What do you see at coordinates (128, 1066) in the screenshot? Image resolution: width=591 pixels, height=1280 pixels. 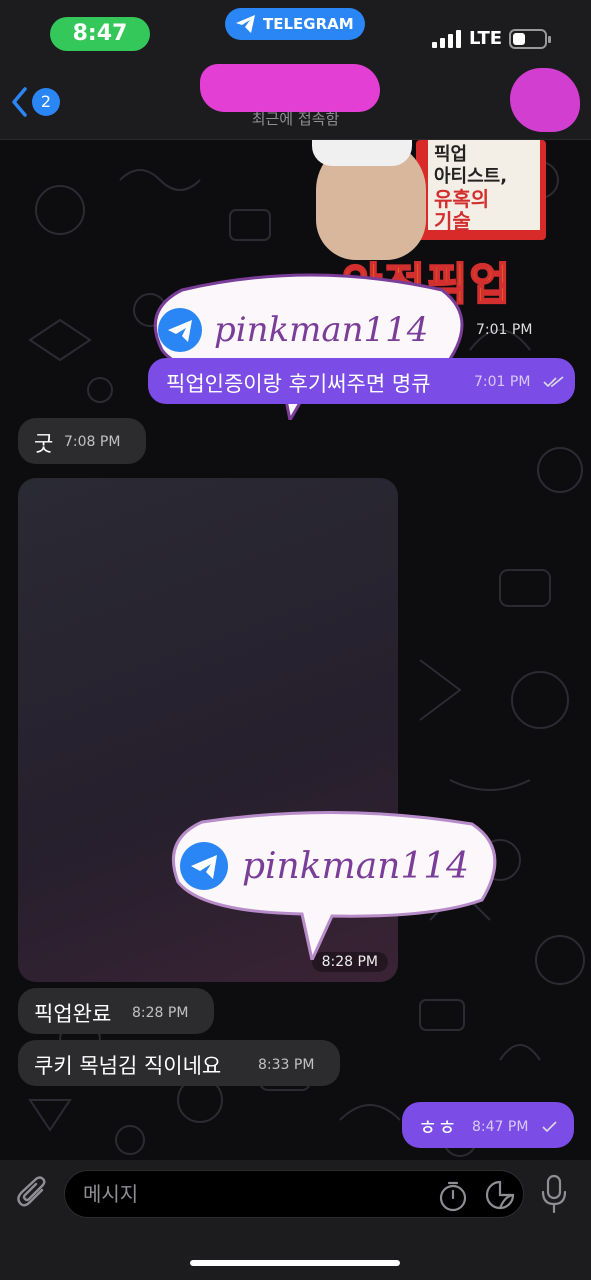 I see `message-text: 쿠키 목넘김 직이네요` at bounding box center [128, 1066].